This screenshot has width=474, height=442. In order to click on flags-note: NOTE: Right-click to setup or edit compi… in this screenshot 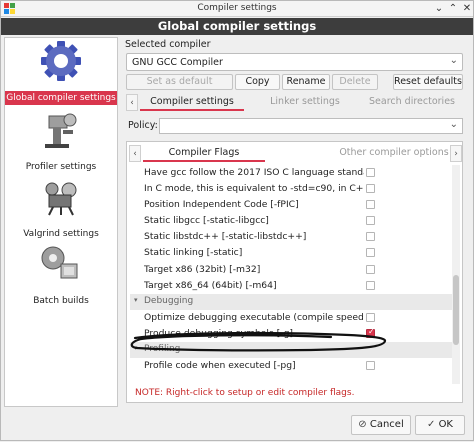, I will do `click(245, 393)`.